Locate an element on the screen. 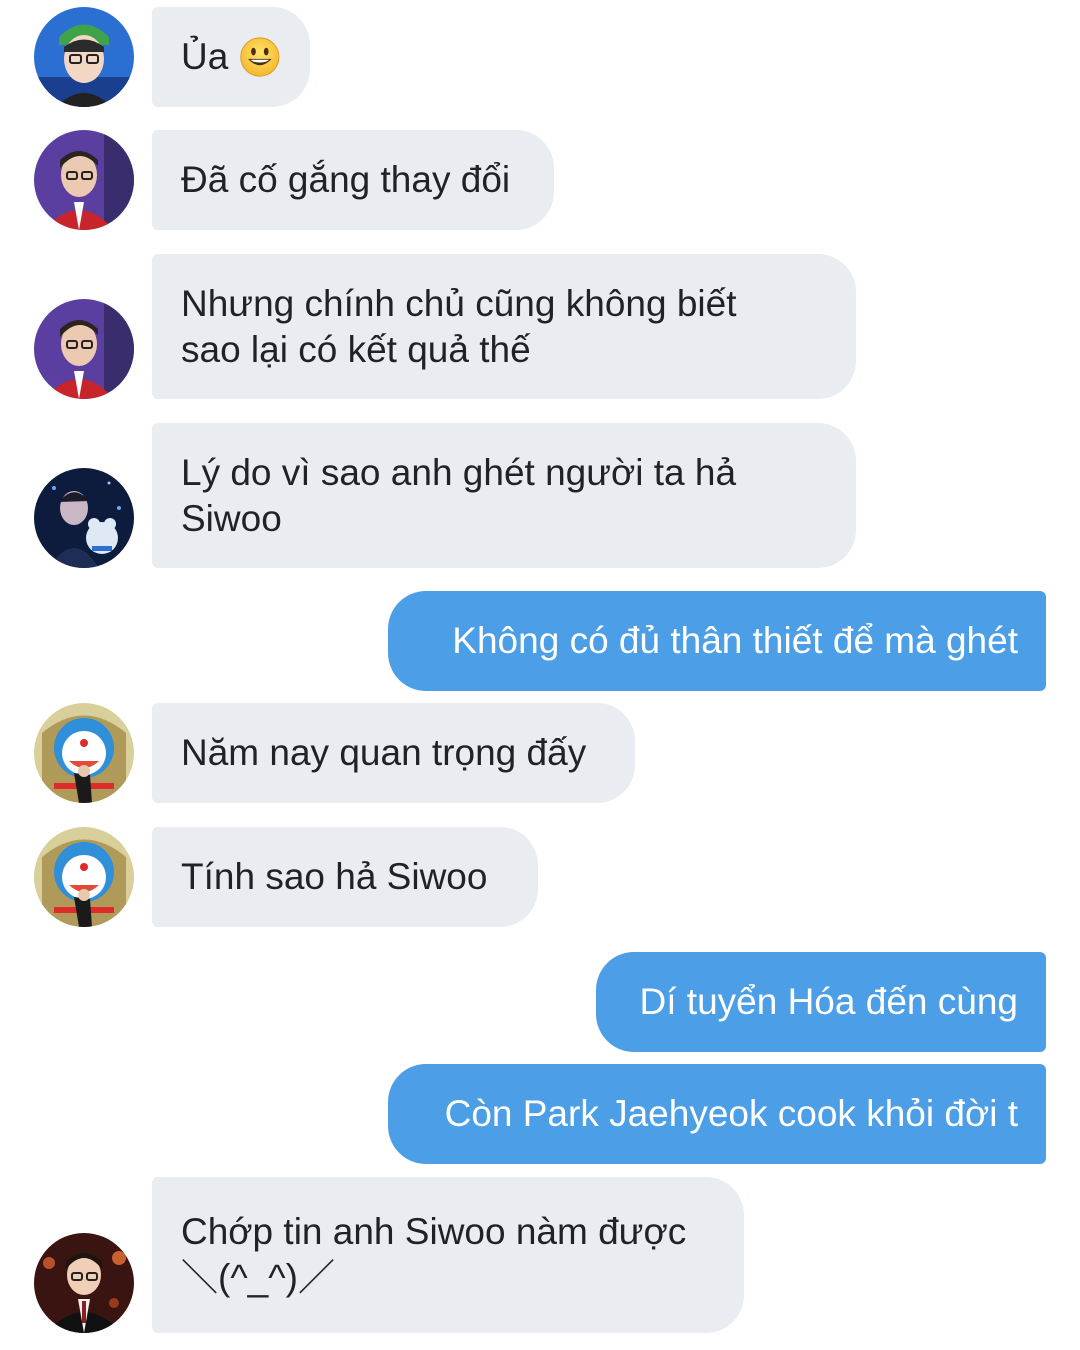  message-text: Không có đủ thân thiết để mà ghét is located at coordinates (735, 640).